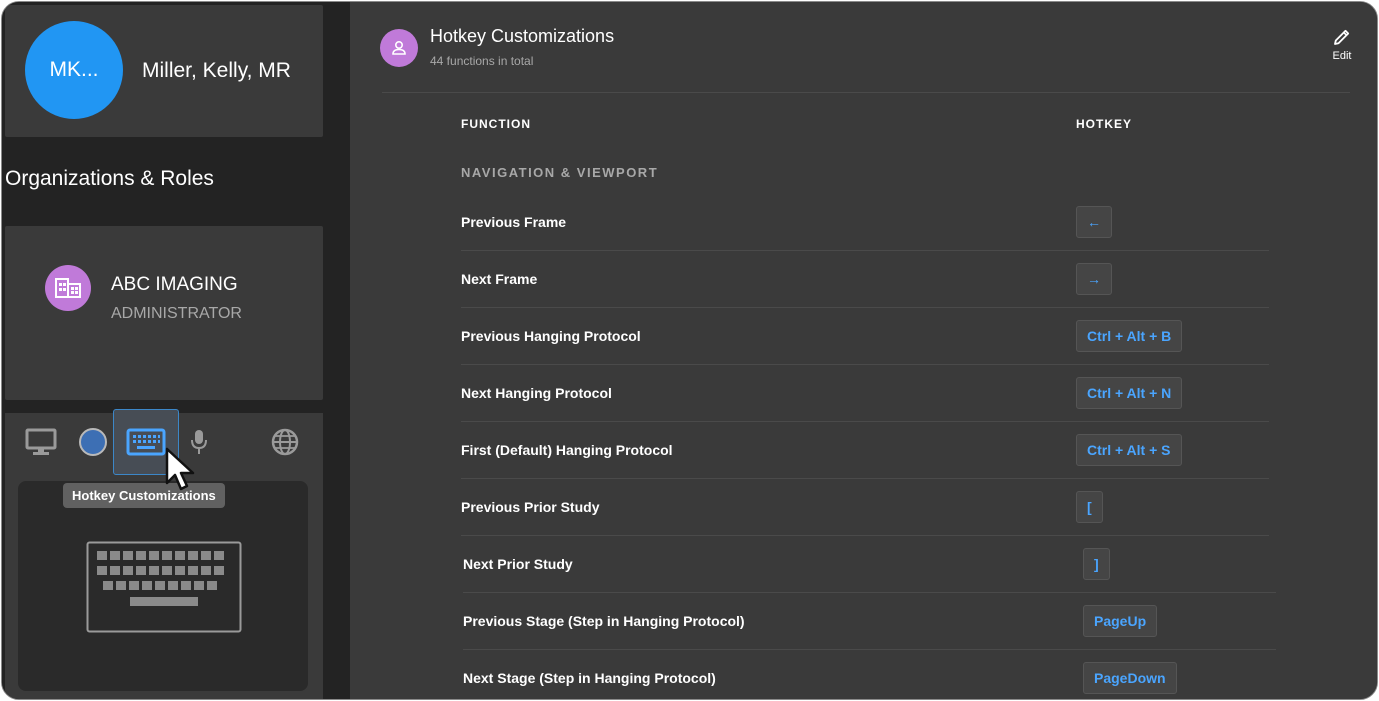  I want to click on organization-name: ABC IMAGING, so click(174, 284).